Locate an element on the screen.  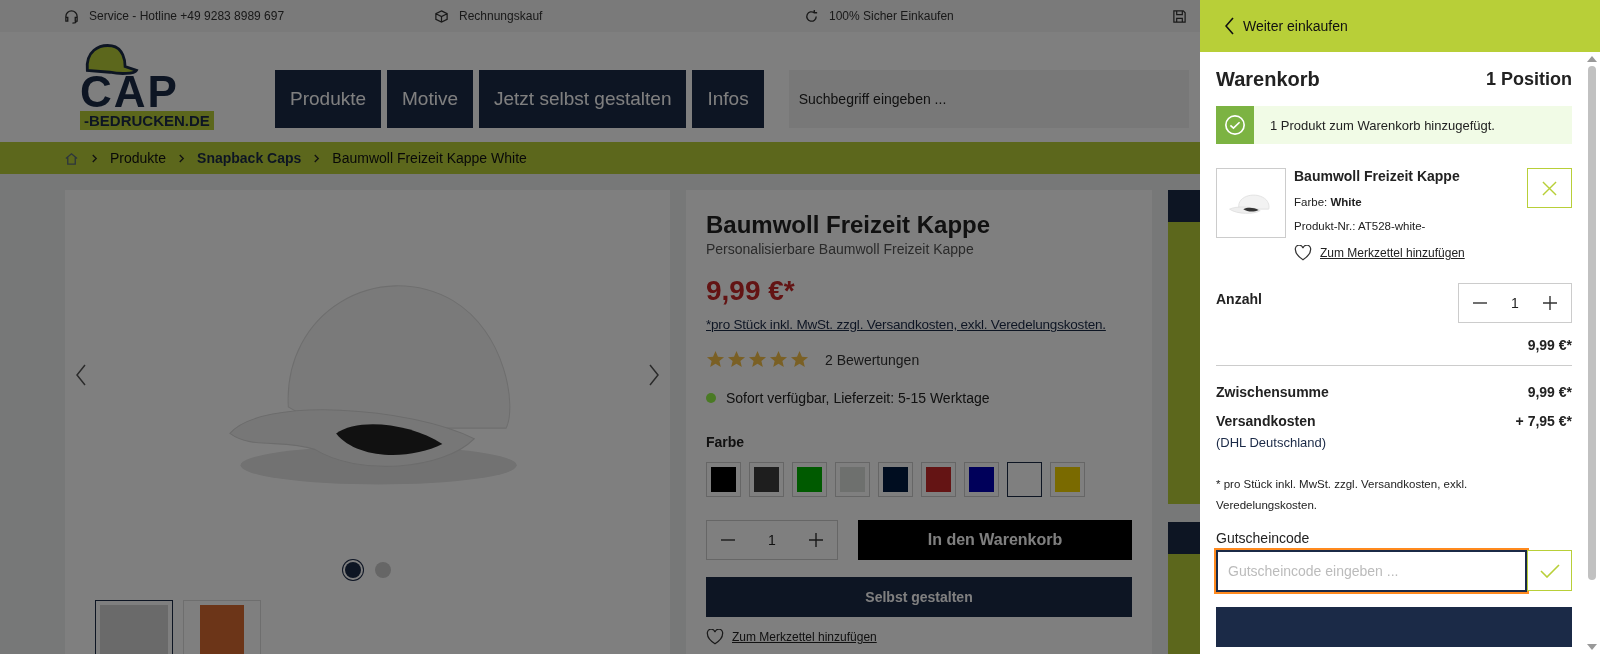
box-icon is located at coordinates (441, 16).